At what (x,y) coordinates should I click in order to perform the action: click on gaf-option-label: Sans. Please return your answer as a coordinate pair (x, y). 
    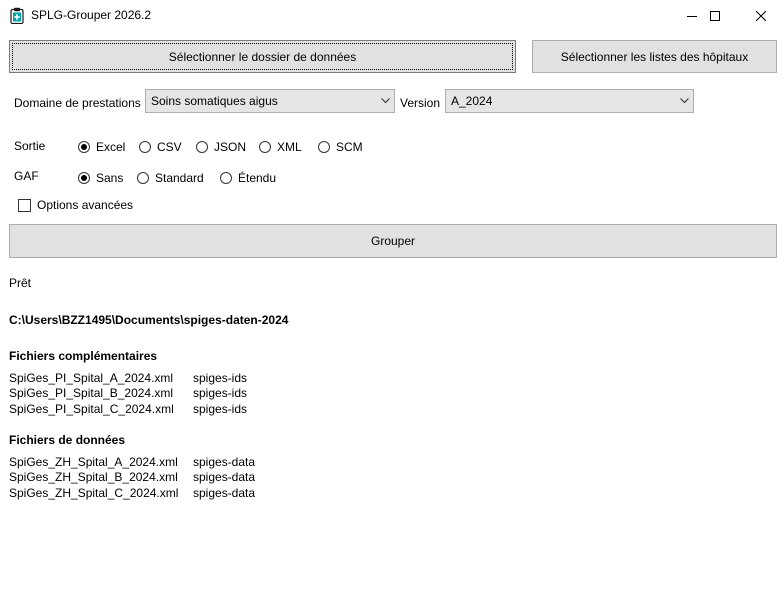
    Looking at the image, I should click on (110, 178).